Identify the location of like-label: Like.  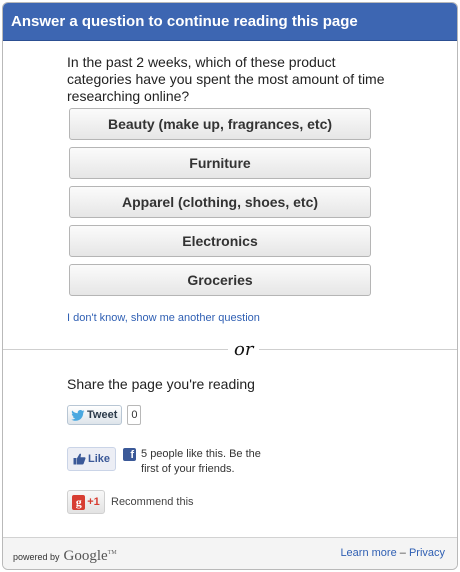
(99, 459).